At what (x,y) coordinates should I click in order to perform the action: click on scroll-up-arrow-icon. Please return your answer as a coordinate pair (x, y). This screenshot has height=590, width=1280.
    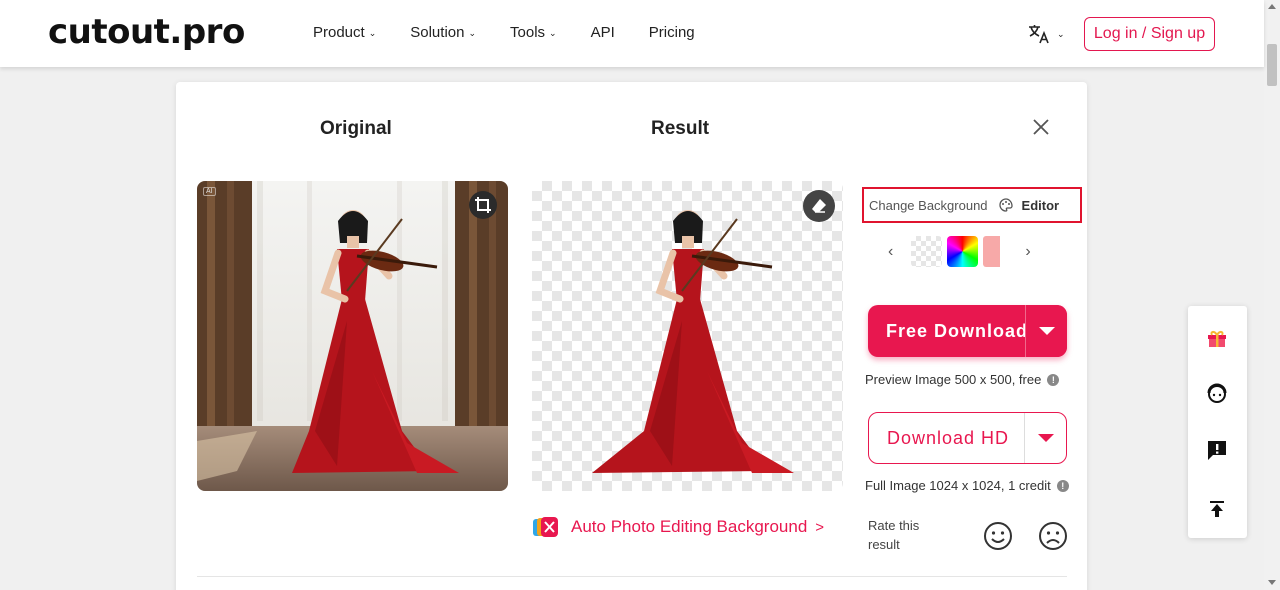
    Looking at the image, I should click on (1272, 6).